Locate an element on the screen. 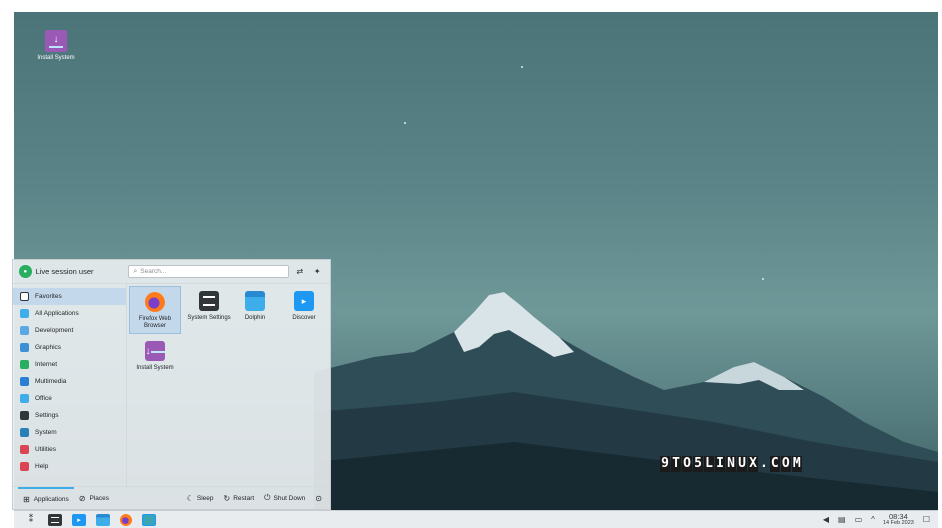 Image resolution: width=942 pixels, height=528 pixels. watermark-char: L is located at coordinates (709, 464).